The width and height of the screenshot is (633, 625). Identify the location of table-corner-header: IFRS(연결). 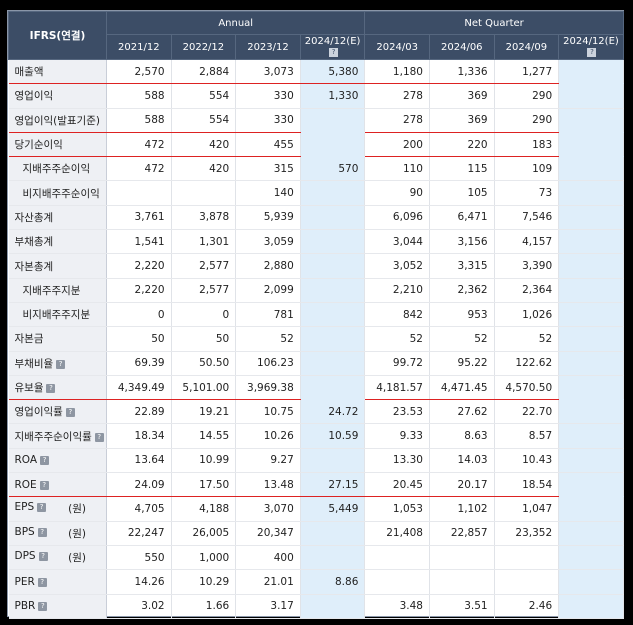
(57, 35).